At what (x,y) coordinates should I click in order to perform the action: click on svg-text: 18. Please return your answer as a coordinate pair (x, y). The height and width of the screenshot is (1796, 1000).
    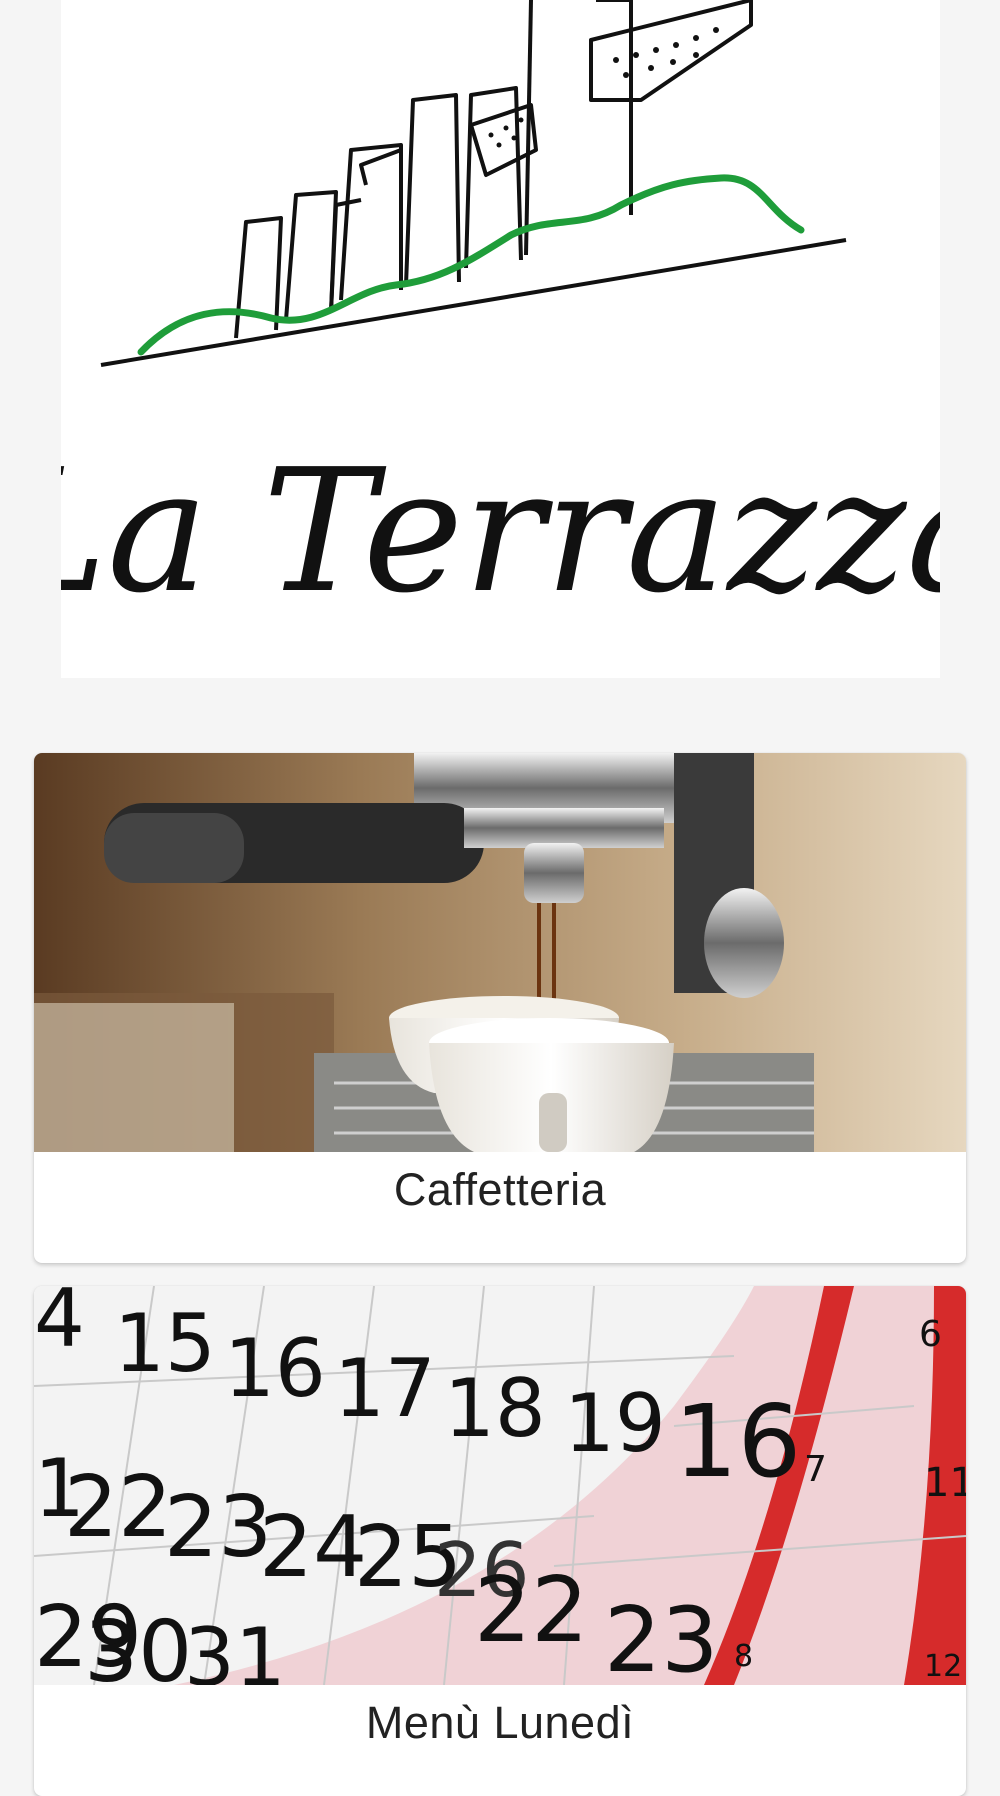
    Looking at the image, I should click on (495, 1408).